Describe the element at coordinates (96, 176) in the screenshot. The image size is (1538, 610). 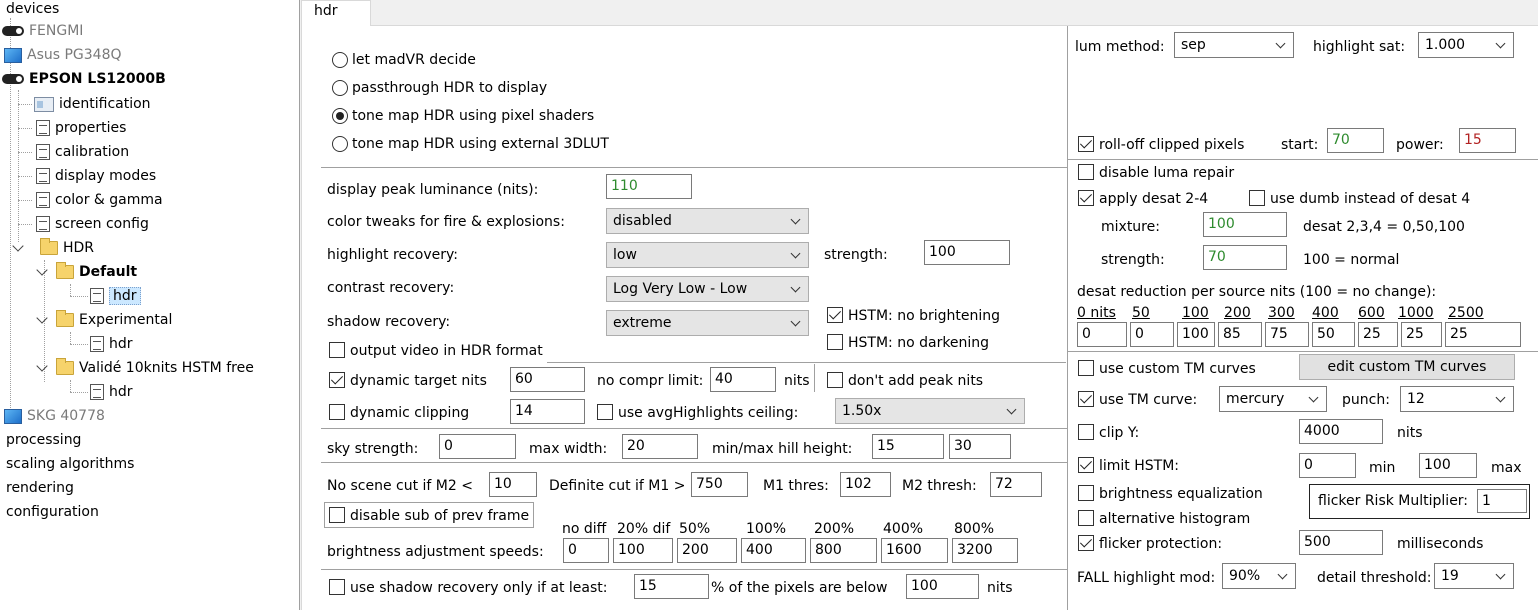
I see `tree-item-display-modes: display modes` at that location.